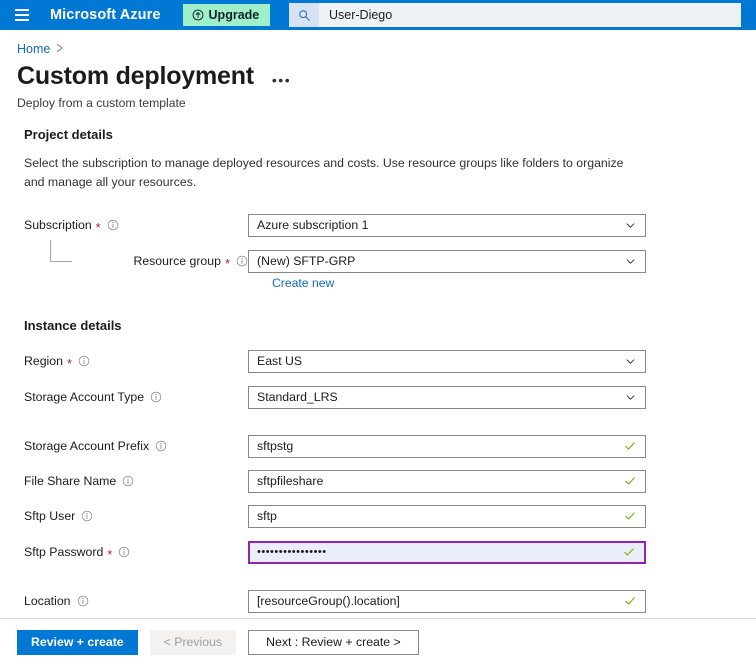 The image size is (756, 665). Describe the element at coordinates (136, 226) in the screenshot. I see `subscription-label: Subscription *` at that location.